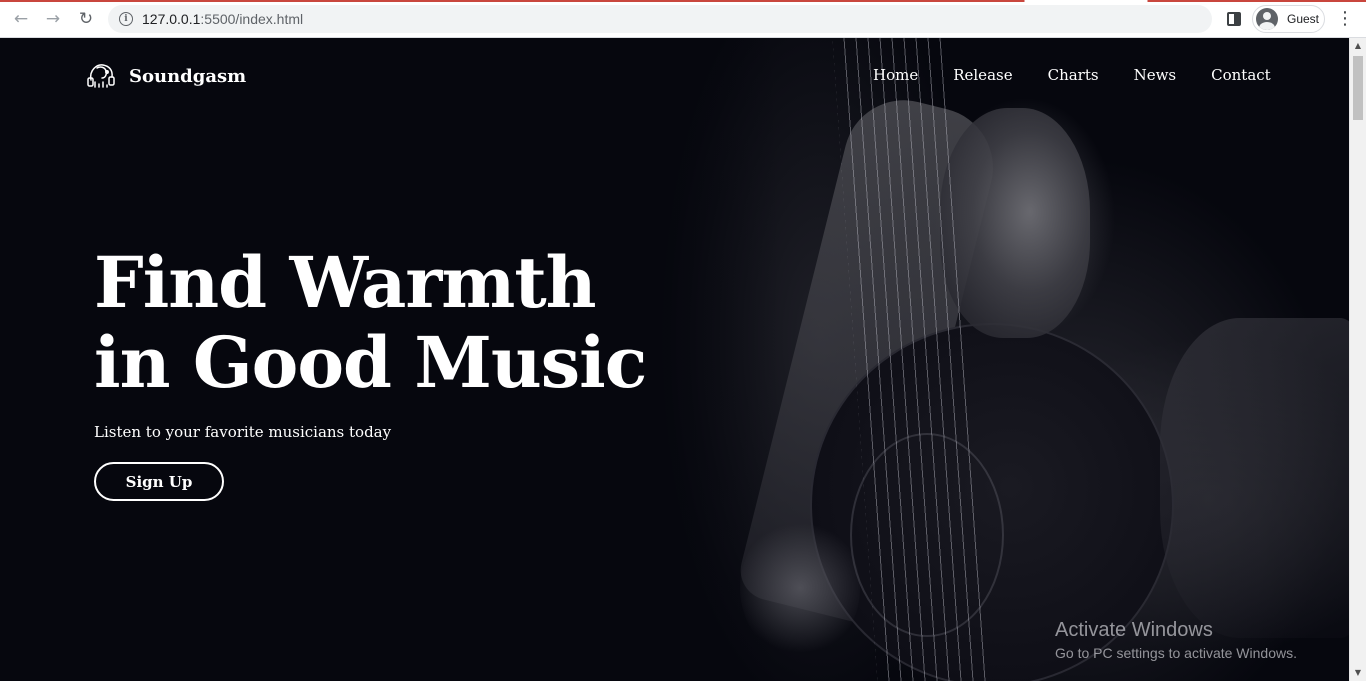 The height and width of the screenshot is (681, 1366). I want to click on main-nav: Home Release Charts News Contact, so click(1072, 75).